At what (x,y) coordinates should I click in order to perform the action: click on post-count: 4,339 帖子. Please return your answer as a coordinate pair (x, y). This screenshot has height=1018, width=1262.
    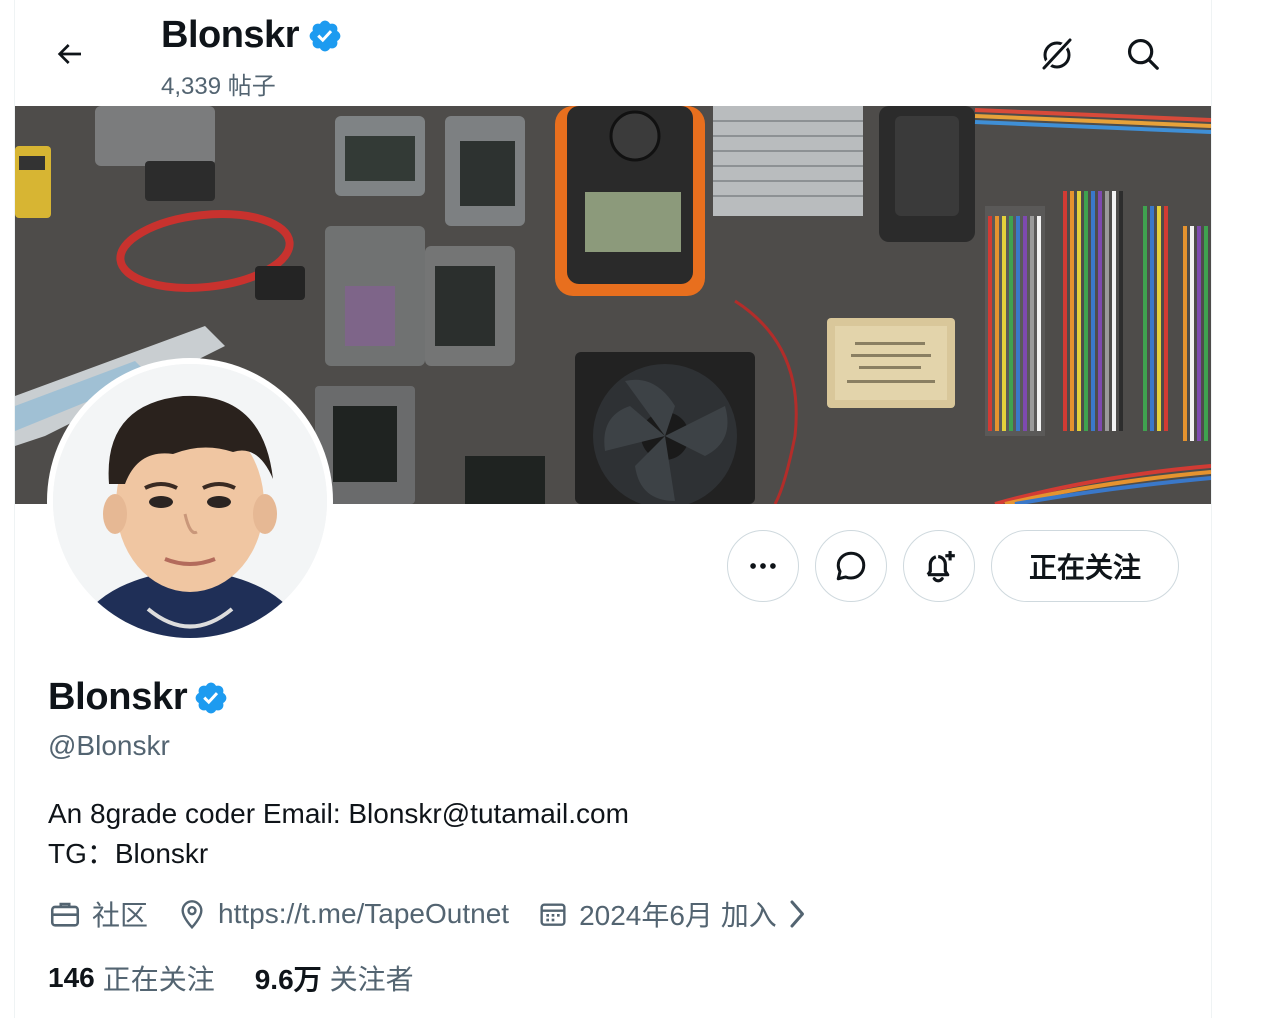
    Looking at the image, I should click on (218, 86).